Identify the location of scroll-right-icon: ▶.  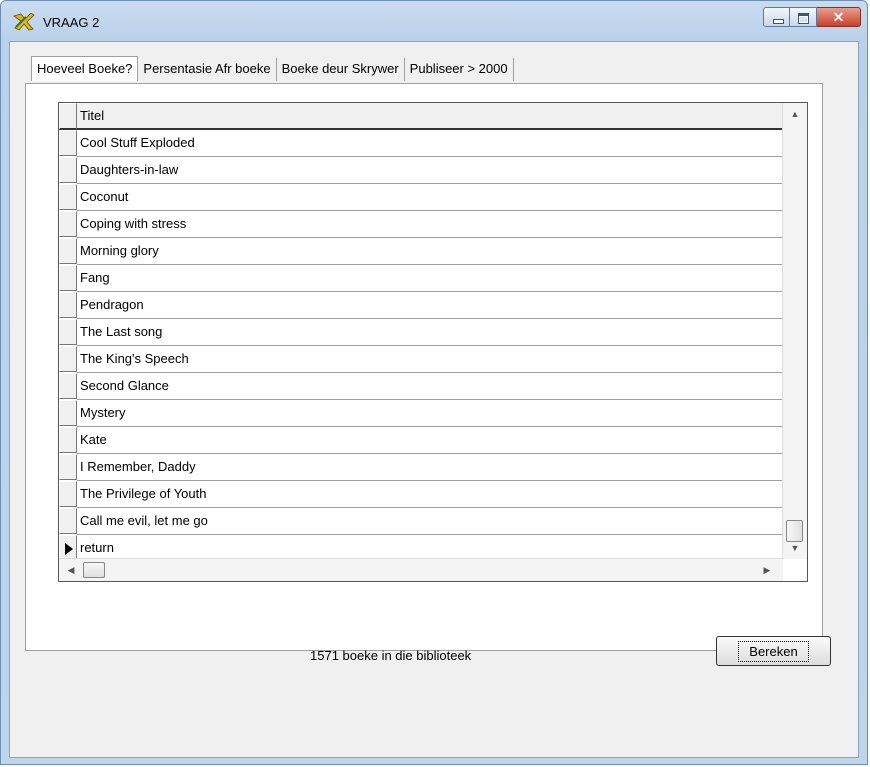
(767, 570).